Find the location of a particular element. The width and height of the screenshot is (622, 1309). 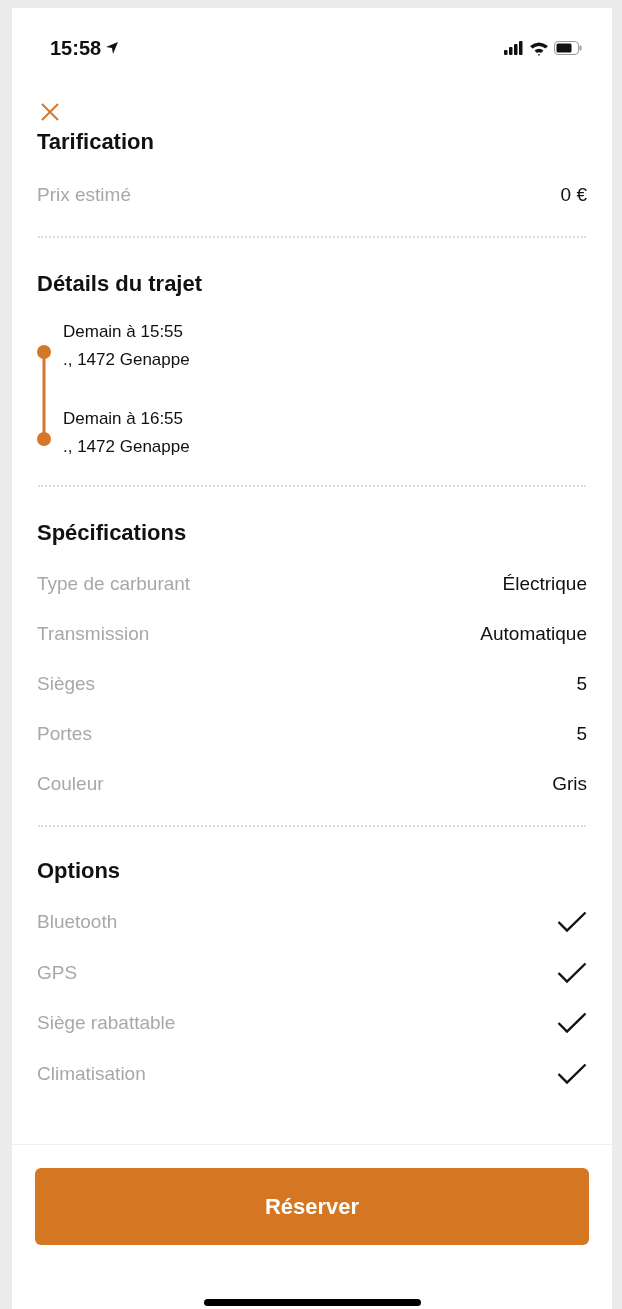

section-heading: Tarification is located at coordinates (96, 142).